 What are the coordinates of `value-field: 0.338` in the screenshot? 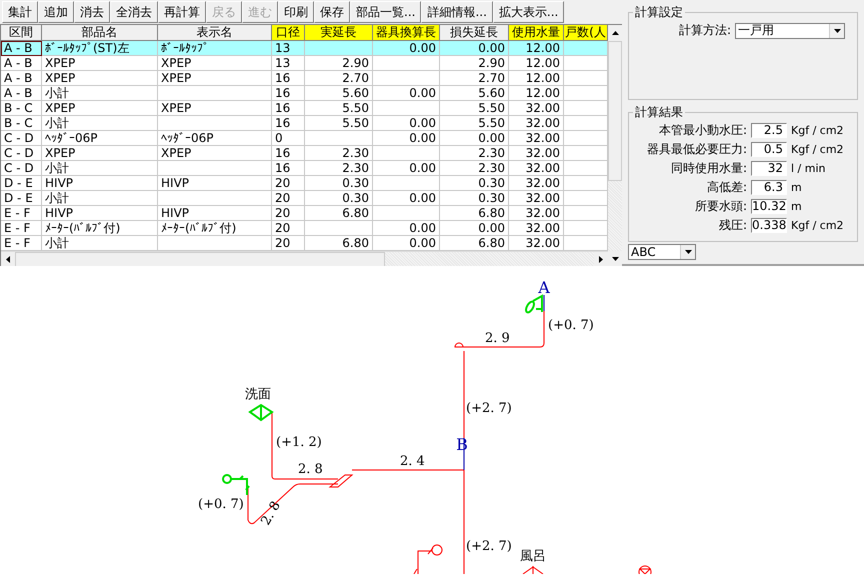 It's located at (769, 225).